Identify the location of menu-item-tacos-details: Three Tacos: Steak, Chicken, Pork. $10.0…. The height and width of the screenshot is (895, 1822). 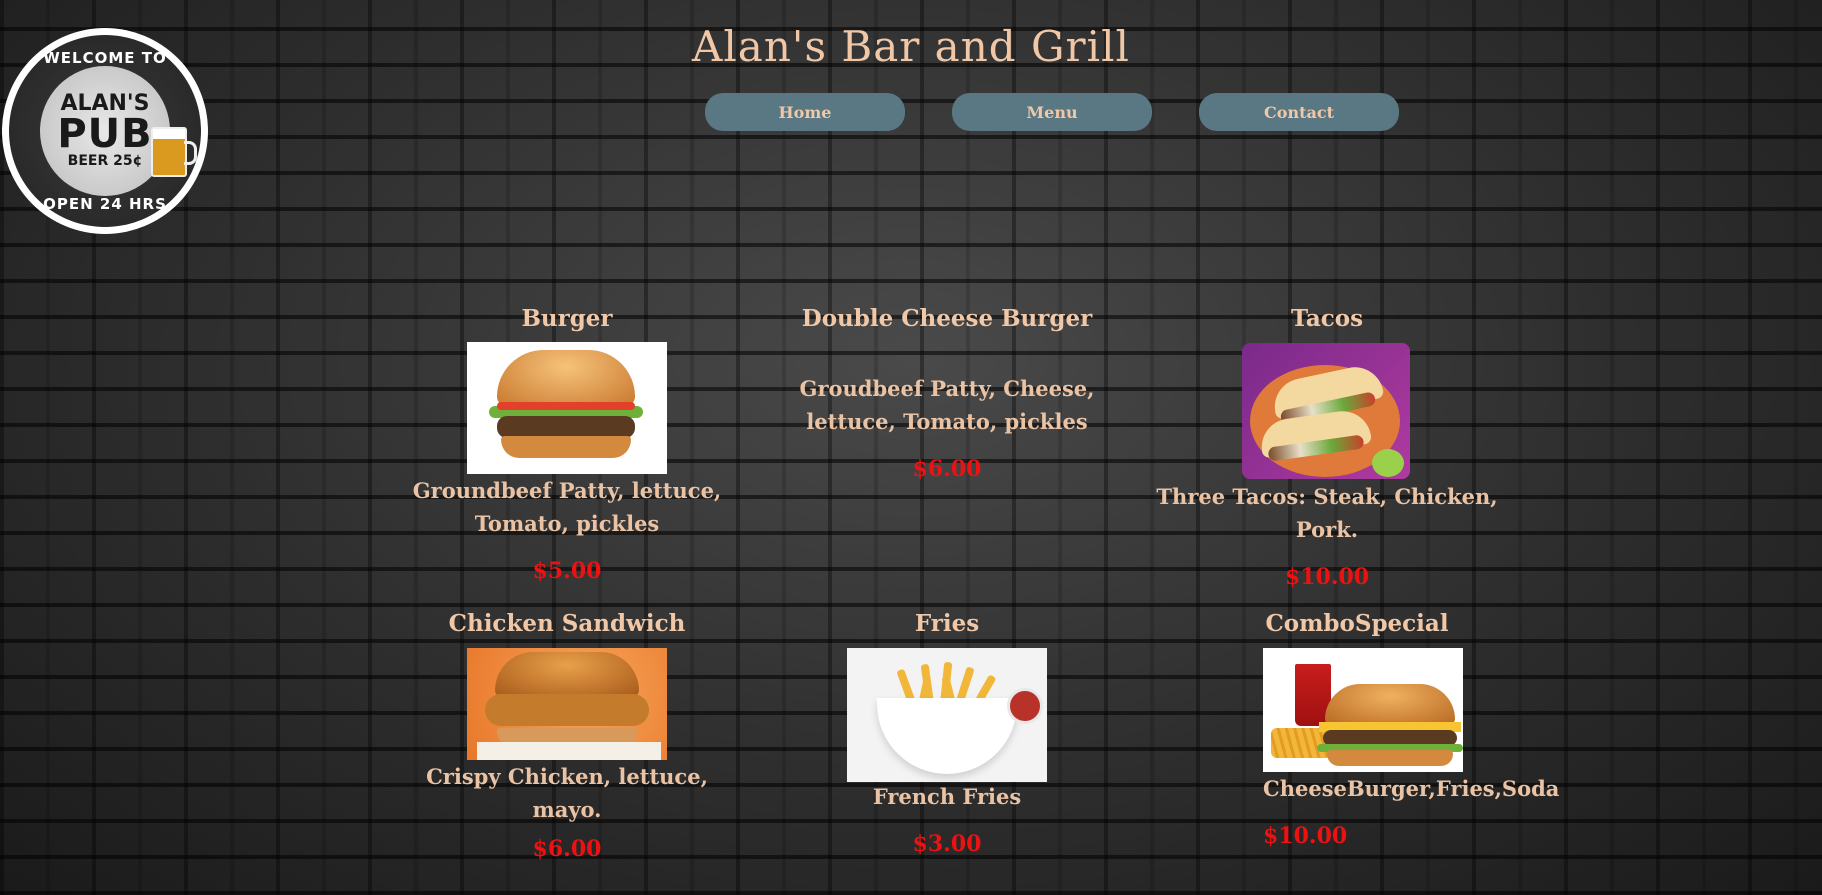
(1327, 536).